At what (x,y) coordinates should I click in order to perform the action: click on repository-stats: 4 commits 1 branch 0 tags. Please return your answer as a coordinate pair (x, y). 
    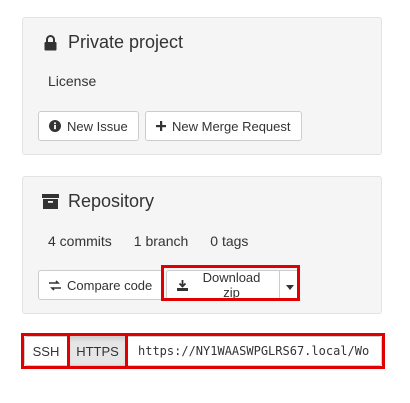
    Looking at the image, I should click on (159, 241).